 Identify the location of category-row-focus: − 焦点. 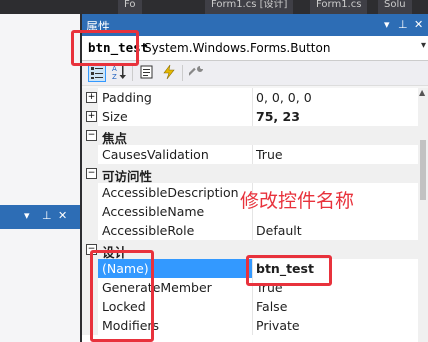
(250, 136).